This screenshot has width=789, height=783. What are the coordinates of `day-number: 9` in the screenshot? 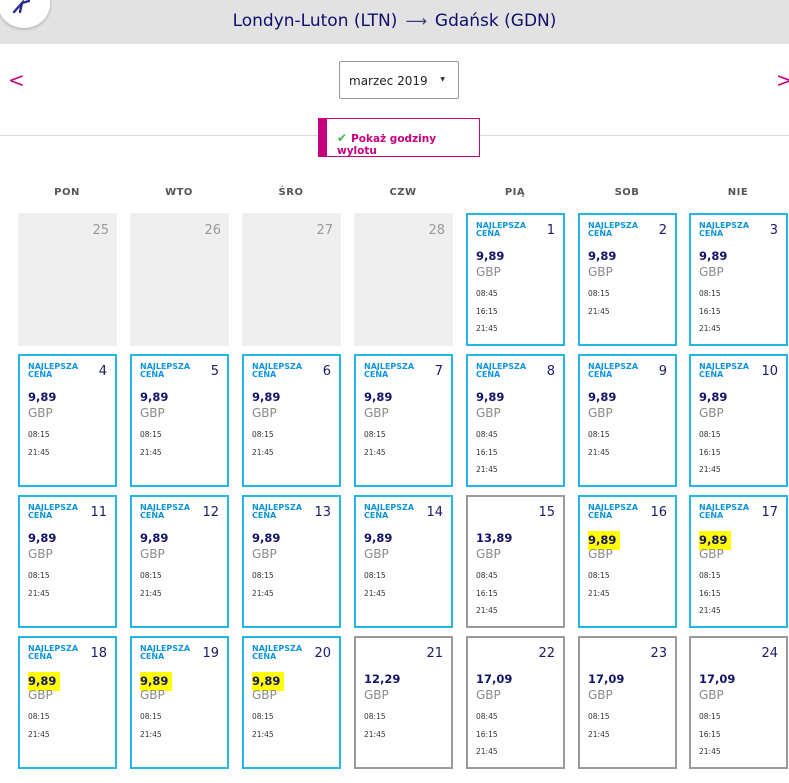 It's located at (662, 371).